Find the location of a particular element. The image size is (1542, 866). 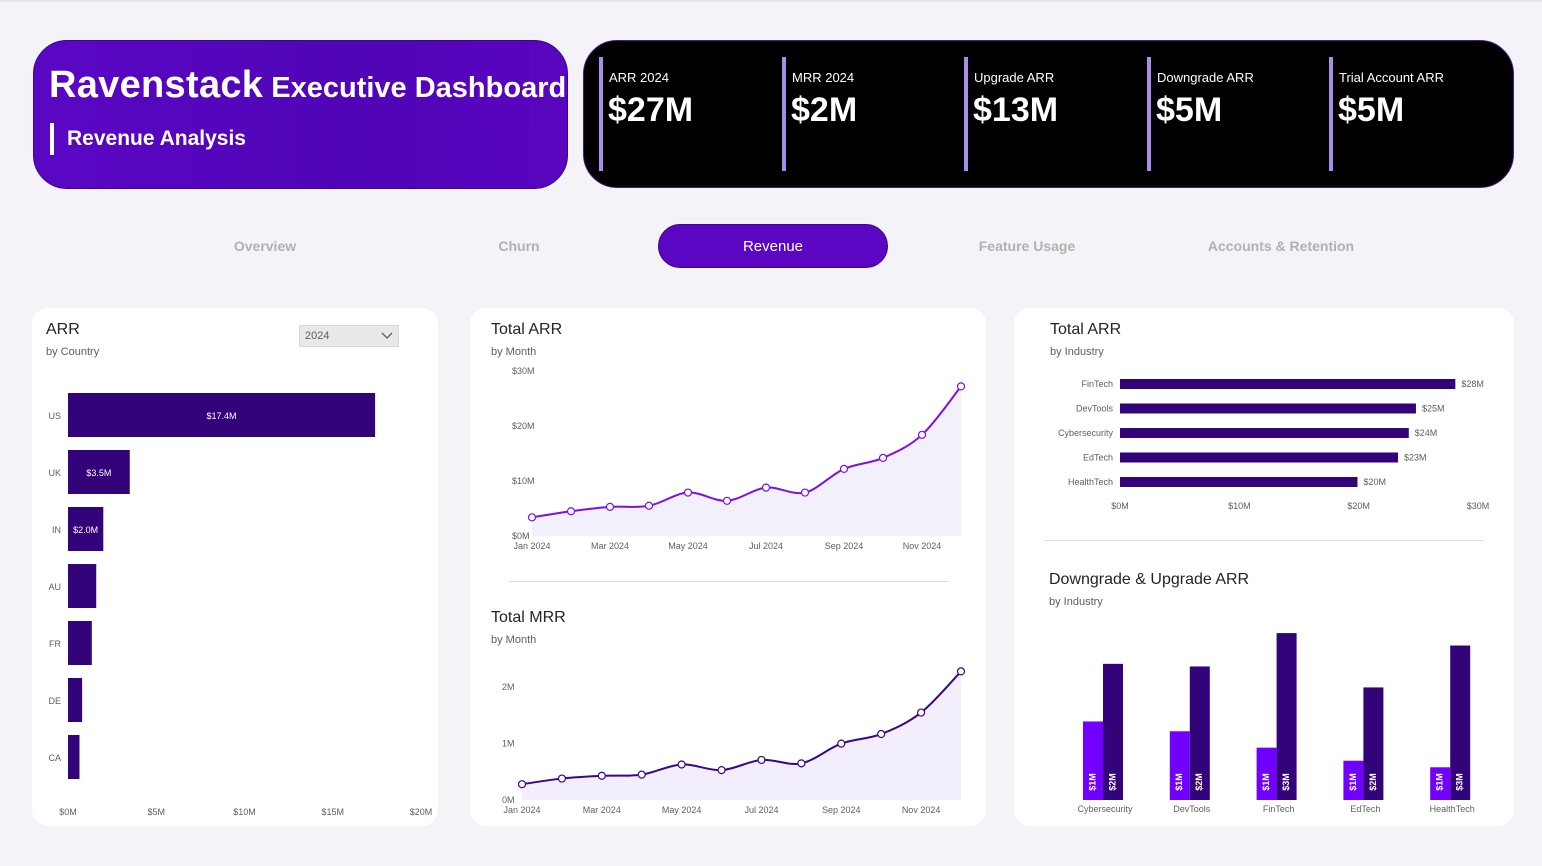

kpi-label: Trial Account ARR is located at coordinates (1392, 77).